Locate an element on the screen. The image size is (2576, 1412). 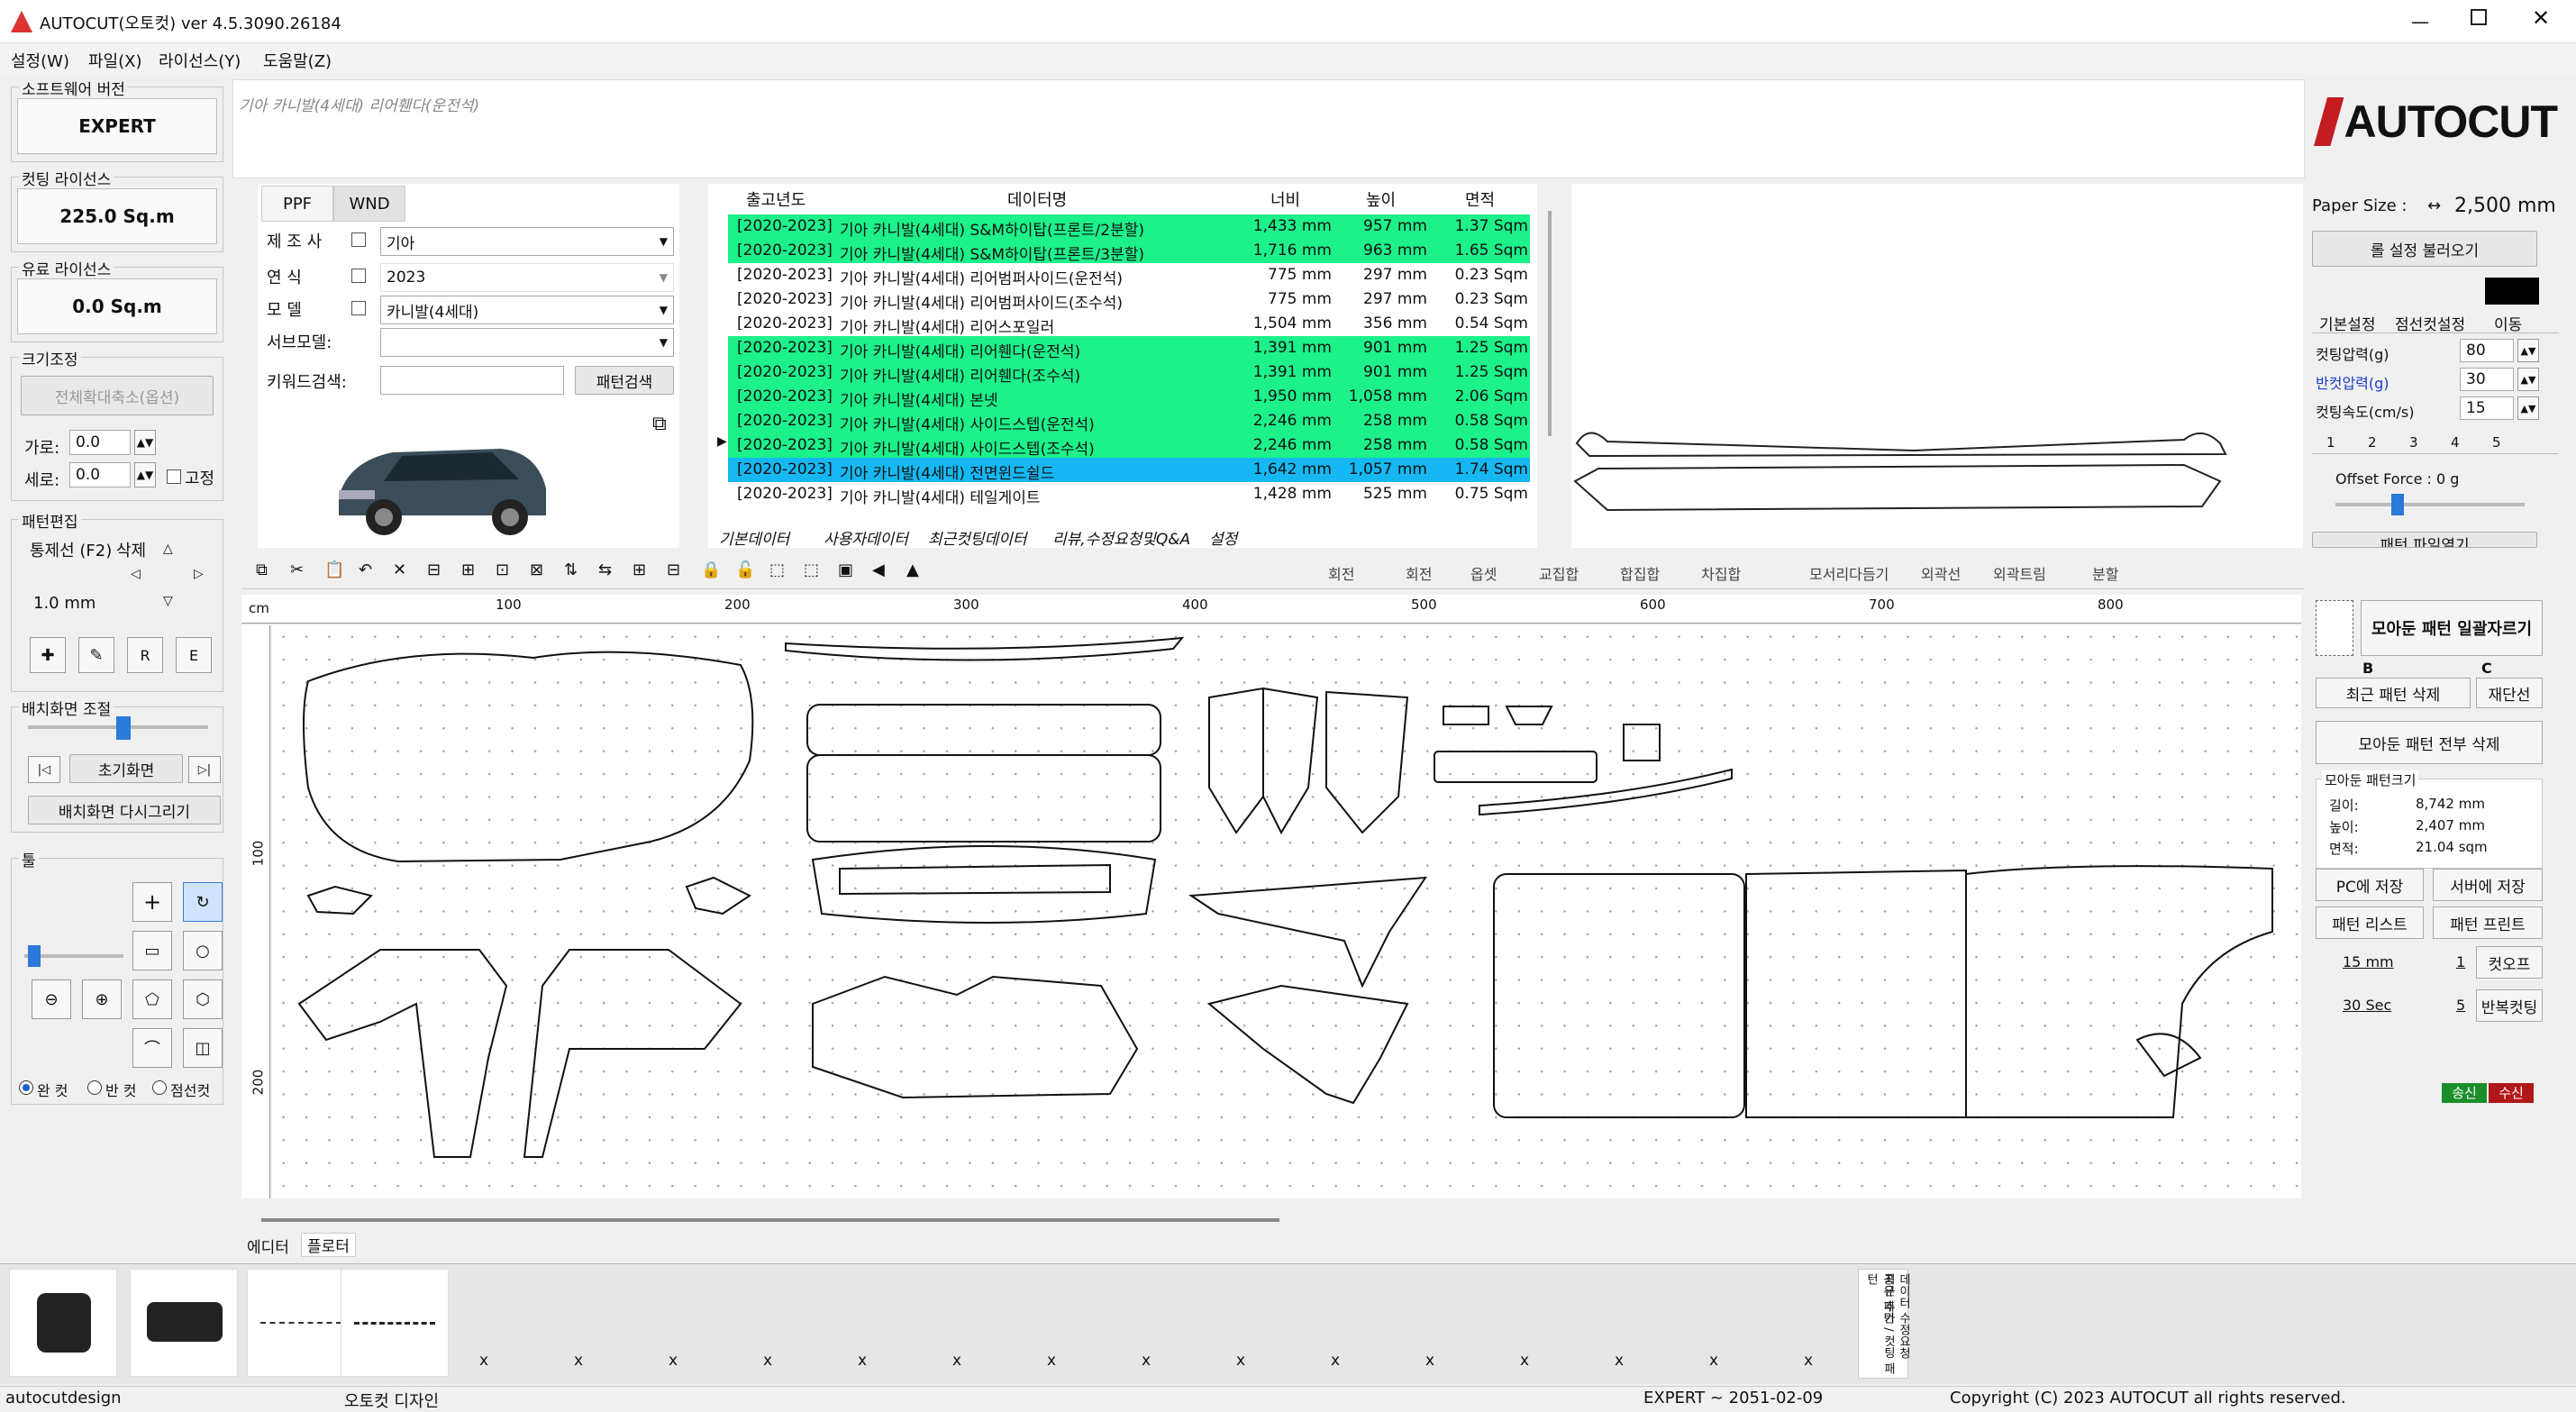
toolbar-label: 외곽트림 is located at coordinates (2019, 573).